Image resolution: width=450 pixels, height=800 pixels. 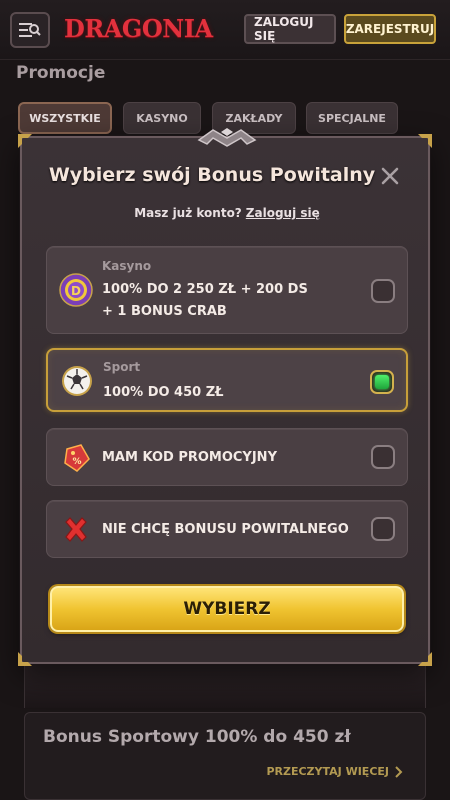 I want to click on close-button, so click(x=390, y=176).